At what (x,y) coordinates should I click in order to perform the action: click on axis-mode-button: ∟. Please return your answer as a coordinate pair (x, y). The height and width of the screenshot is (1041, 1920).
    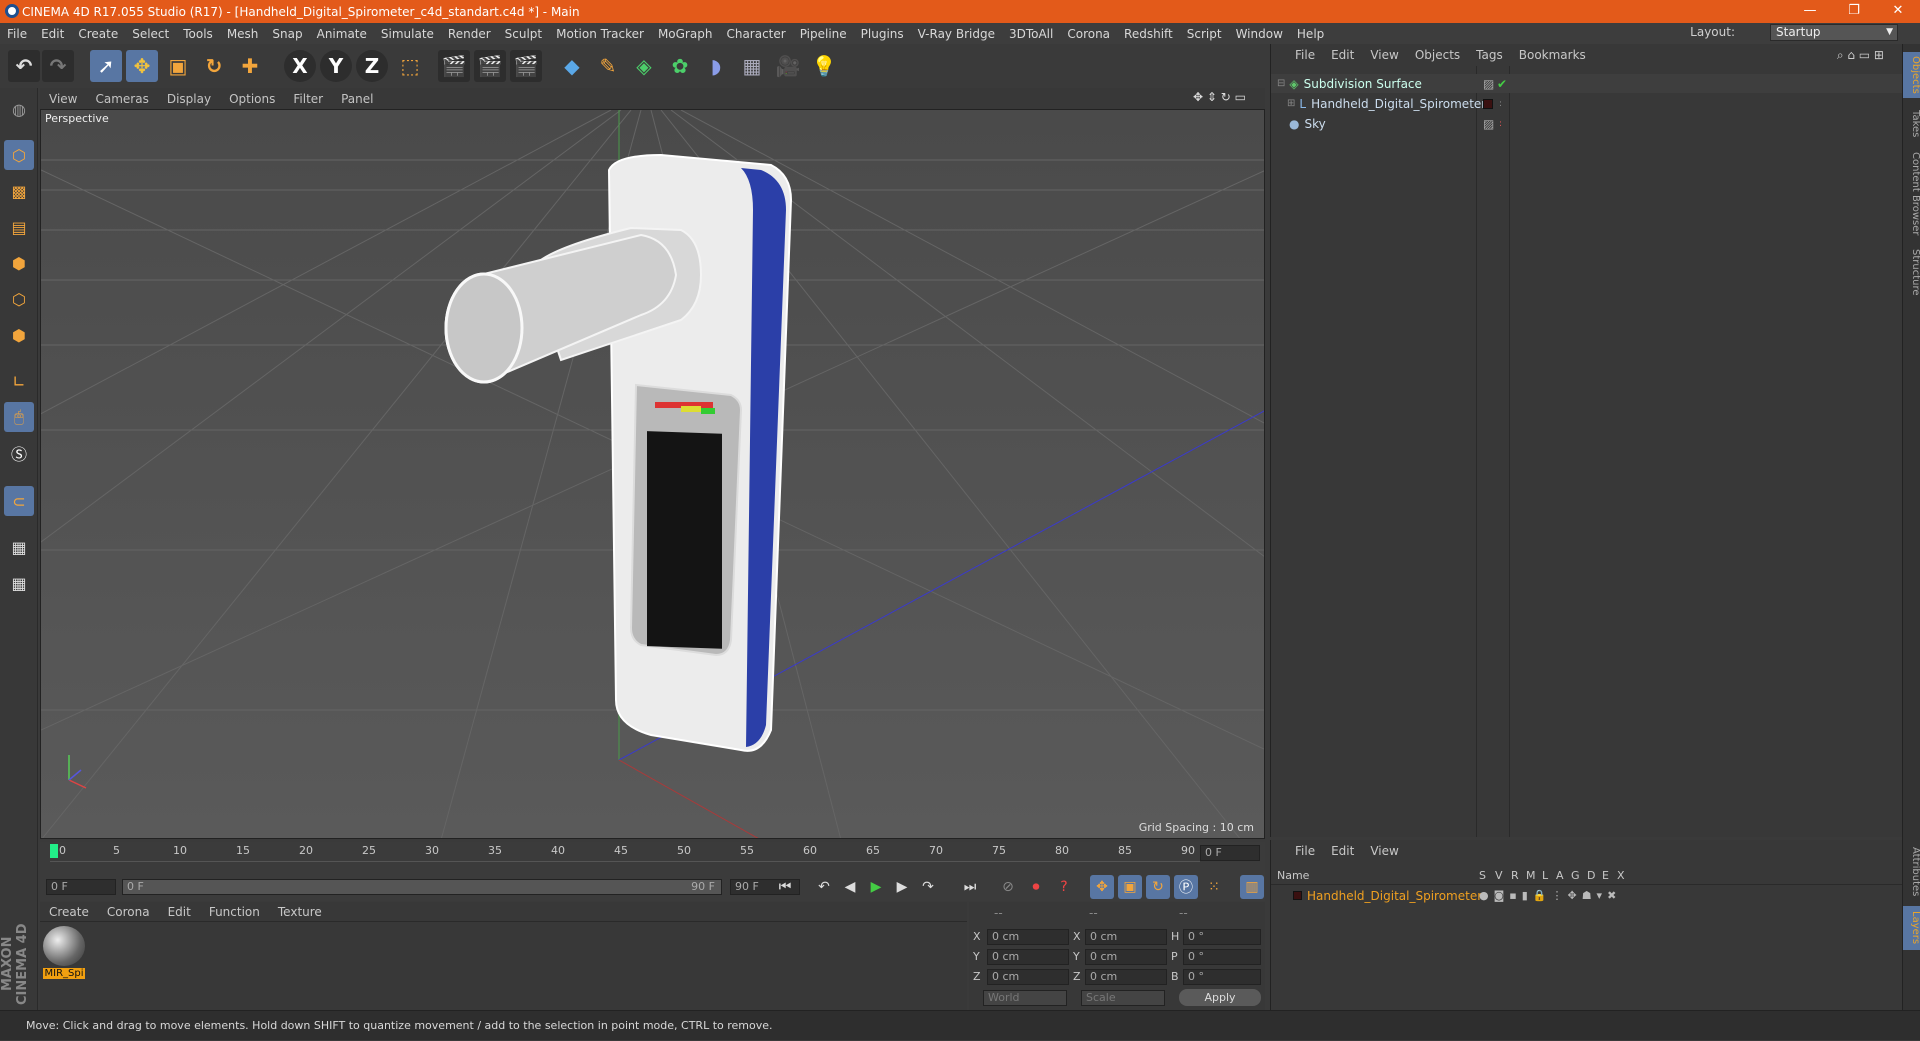
    Looking at the image, I should click on (19, 381).